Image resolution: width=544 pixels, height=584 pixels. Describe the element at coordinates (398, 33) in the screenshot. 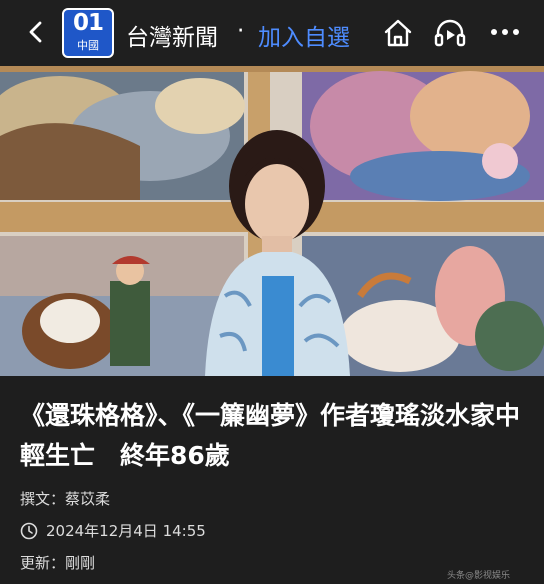

I see `home-icon` at that location.